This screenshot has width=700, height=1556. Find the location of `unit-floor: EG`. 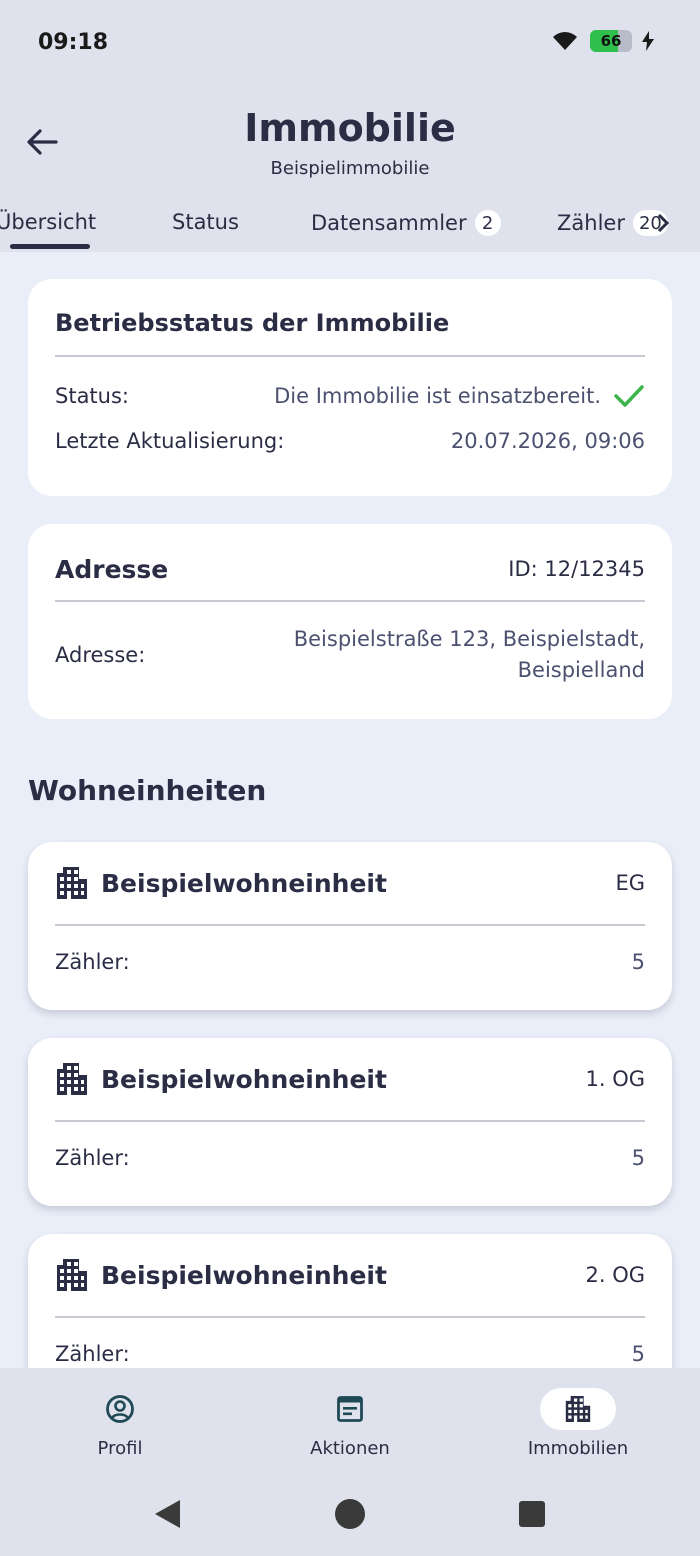

unit-floor: EG is located at coordinates (630, 883).